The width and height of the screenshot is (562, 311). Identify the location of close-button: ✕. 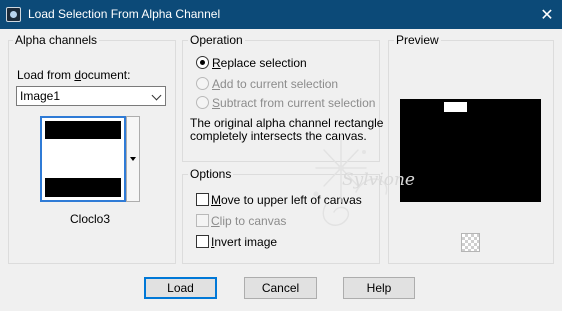
(547, 14).